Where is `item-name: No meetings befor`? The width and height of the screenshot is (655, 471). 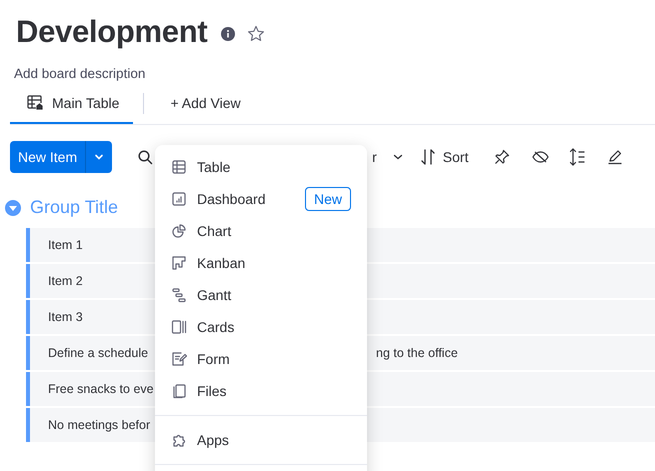 item-name: No meetings befor is located at coordinates (99, 425).